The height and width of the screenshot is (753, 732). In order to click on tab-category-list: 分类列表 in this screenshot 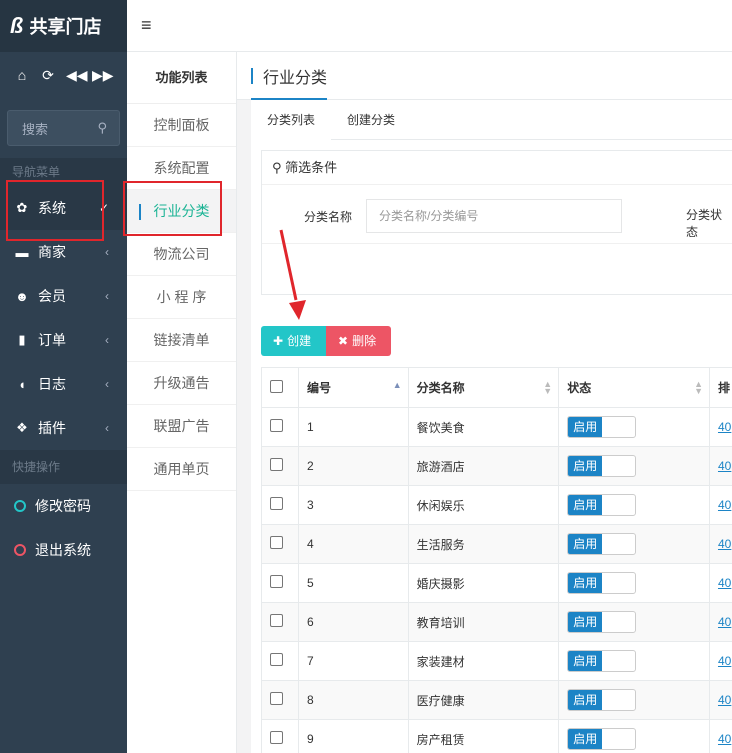, I will do `click(291, 120)`.